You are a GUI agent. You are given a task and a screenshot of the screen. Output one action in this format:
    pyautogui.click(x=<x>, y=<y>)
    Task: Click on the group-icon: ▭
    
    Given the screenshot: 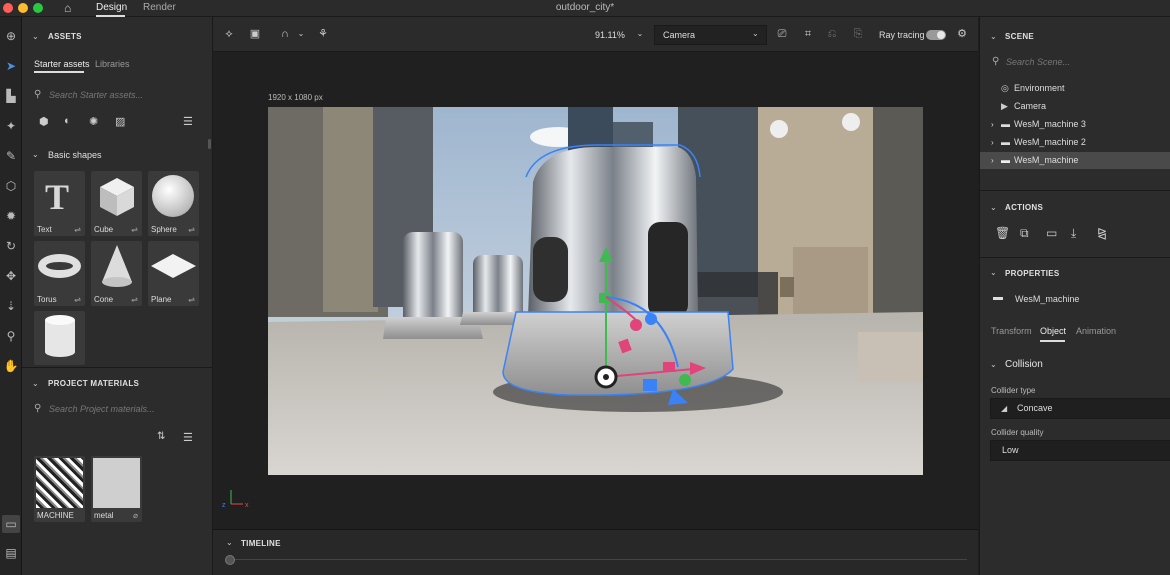 What is the action you would take?
    pyautogui.click(x=1051, y=233)
    